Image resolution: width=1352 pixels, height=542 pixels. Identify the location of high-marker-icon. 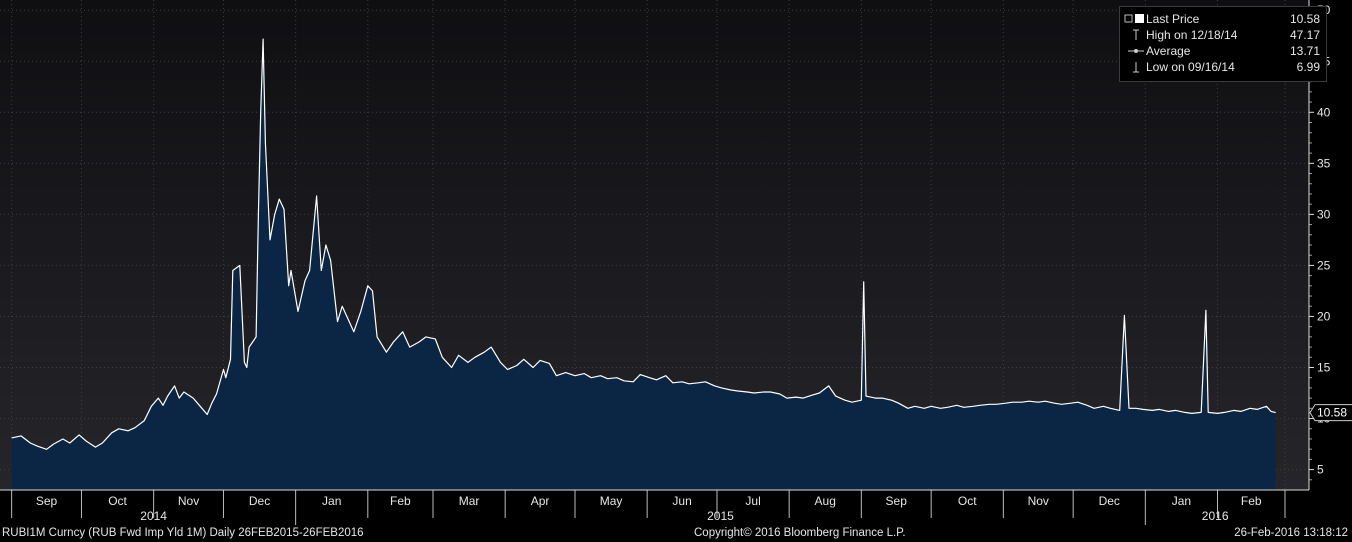
(1135, 35).